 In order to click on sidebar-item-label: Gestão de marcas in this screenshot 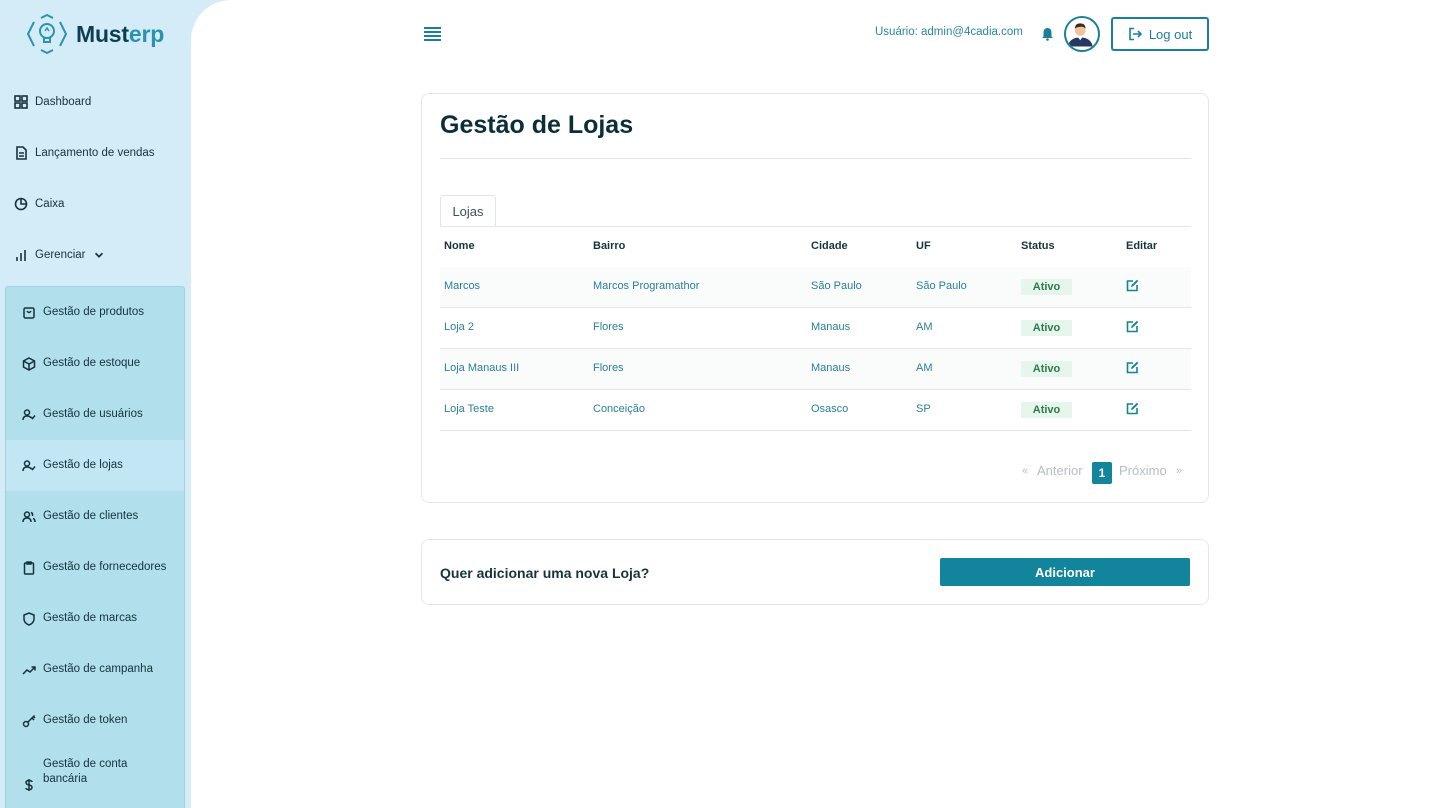, I will do `click(90, 618)`.